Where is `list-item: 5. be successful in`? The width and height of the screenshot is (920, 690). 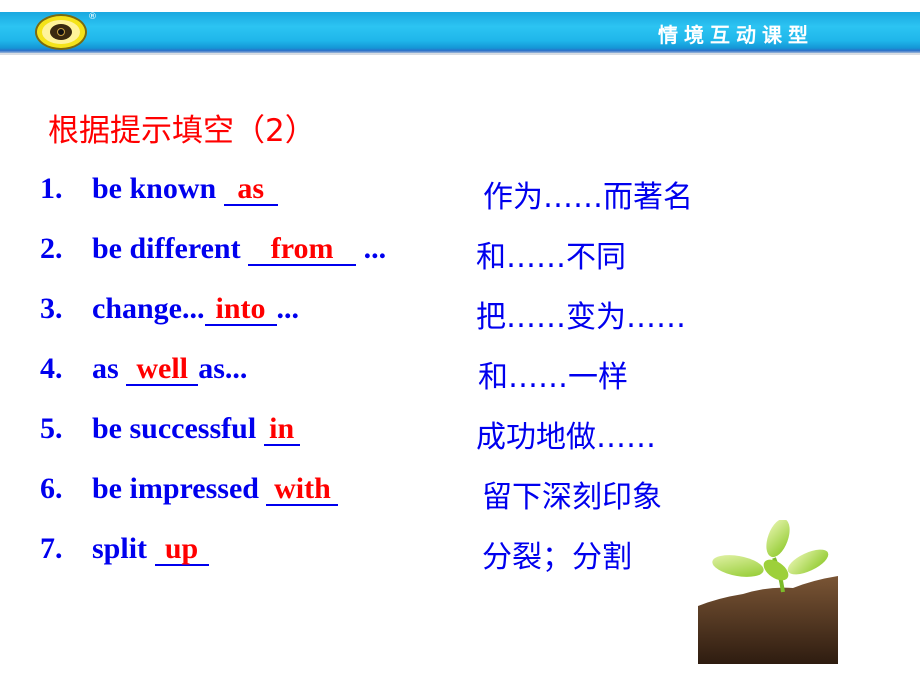
list-item: 5. be successful in is located at coordinates (170, 429).